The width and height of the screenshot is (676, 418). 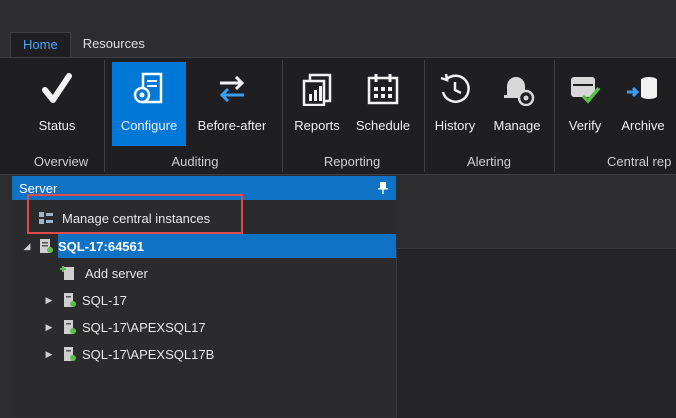 I want to click on configure-label: Configure, so click(x=149, y=125).